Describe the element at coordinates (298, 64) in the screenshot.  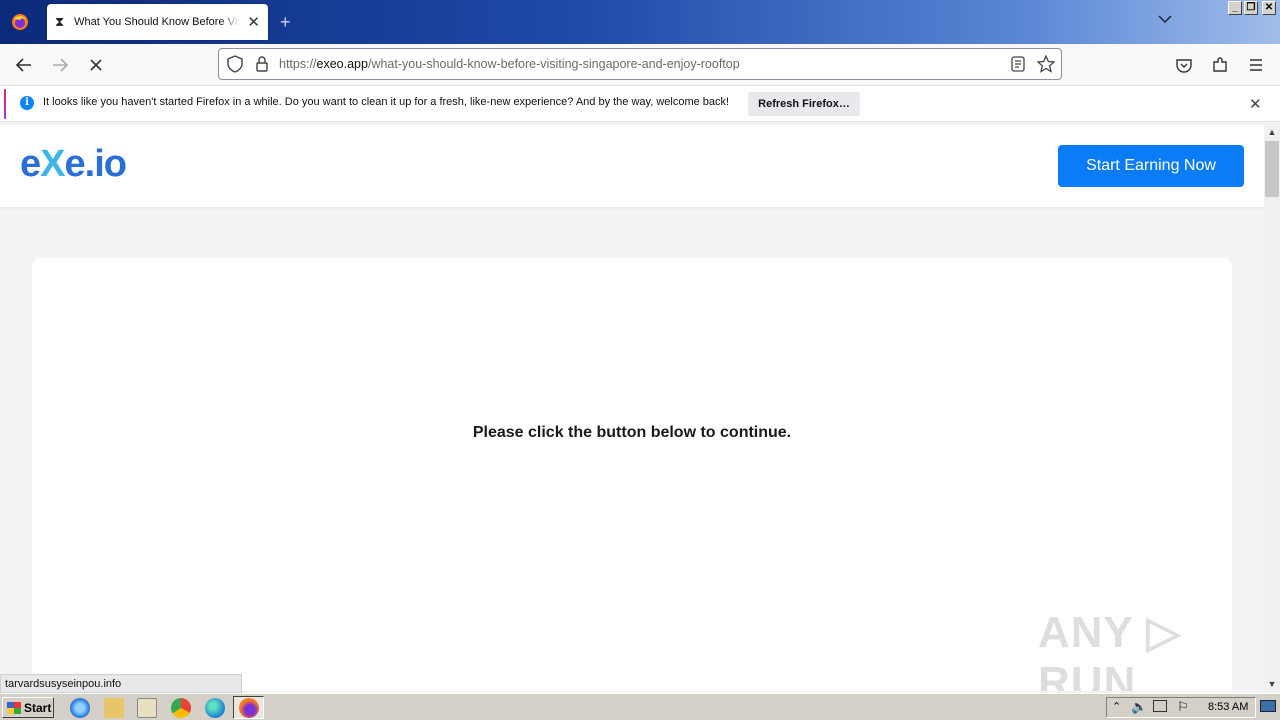
I see `url-scheme: https://` at that location.